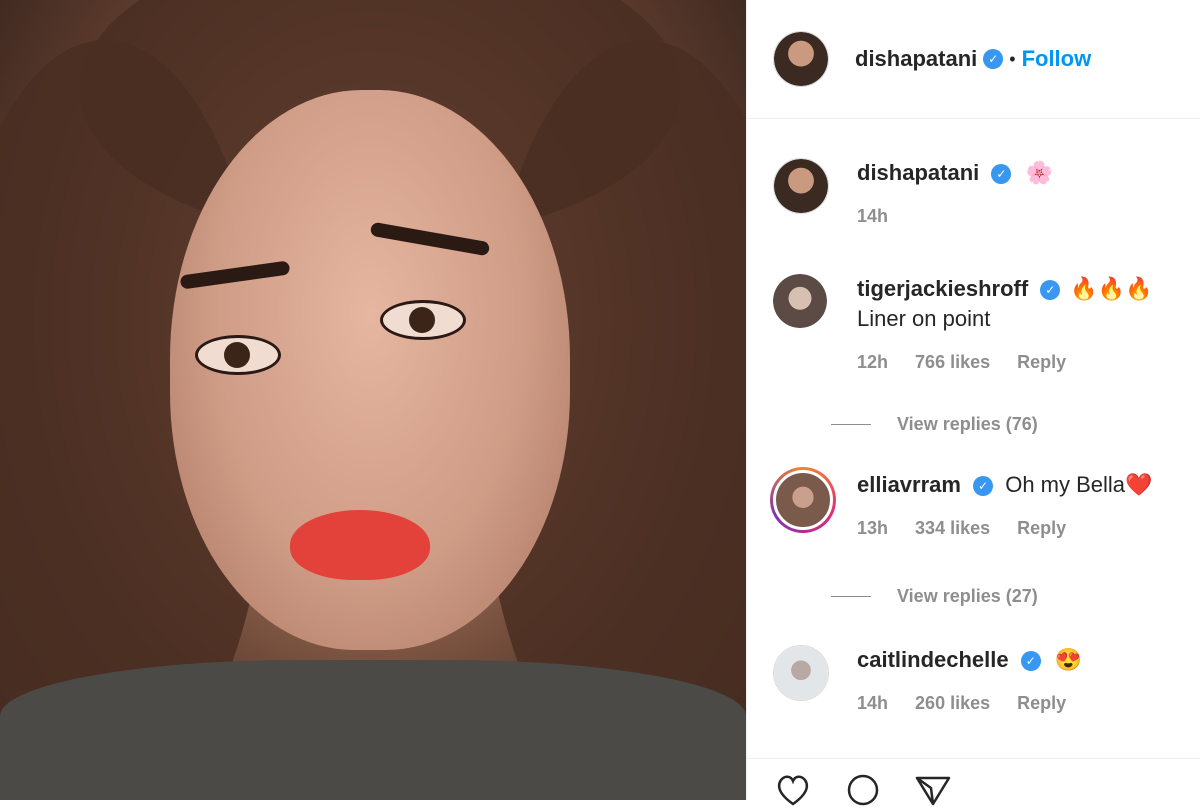  Describe the element at coordinates (1024, 173) in the screenshot. I see `caption-text-line: dishapatani ✓ 🌸` at that location.